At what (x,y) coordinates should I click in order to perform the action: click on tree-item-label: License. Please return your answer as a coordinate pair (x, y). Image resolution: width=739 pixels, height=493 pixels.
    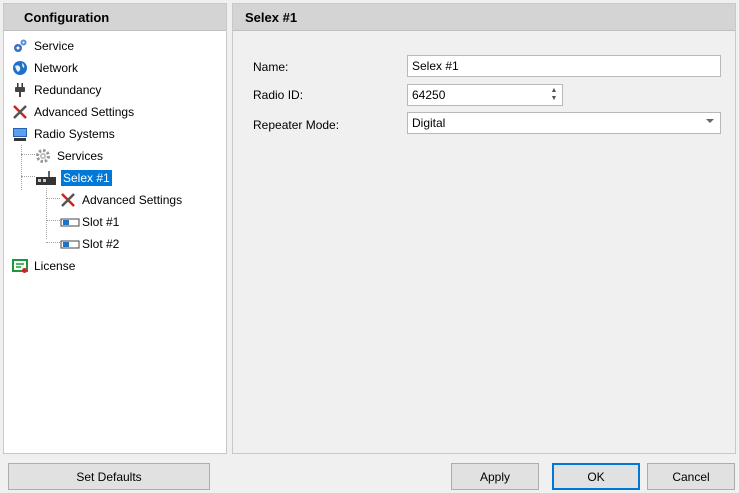
    Looking at the image, I should click on (55, 266).